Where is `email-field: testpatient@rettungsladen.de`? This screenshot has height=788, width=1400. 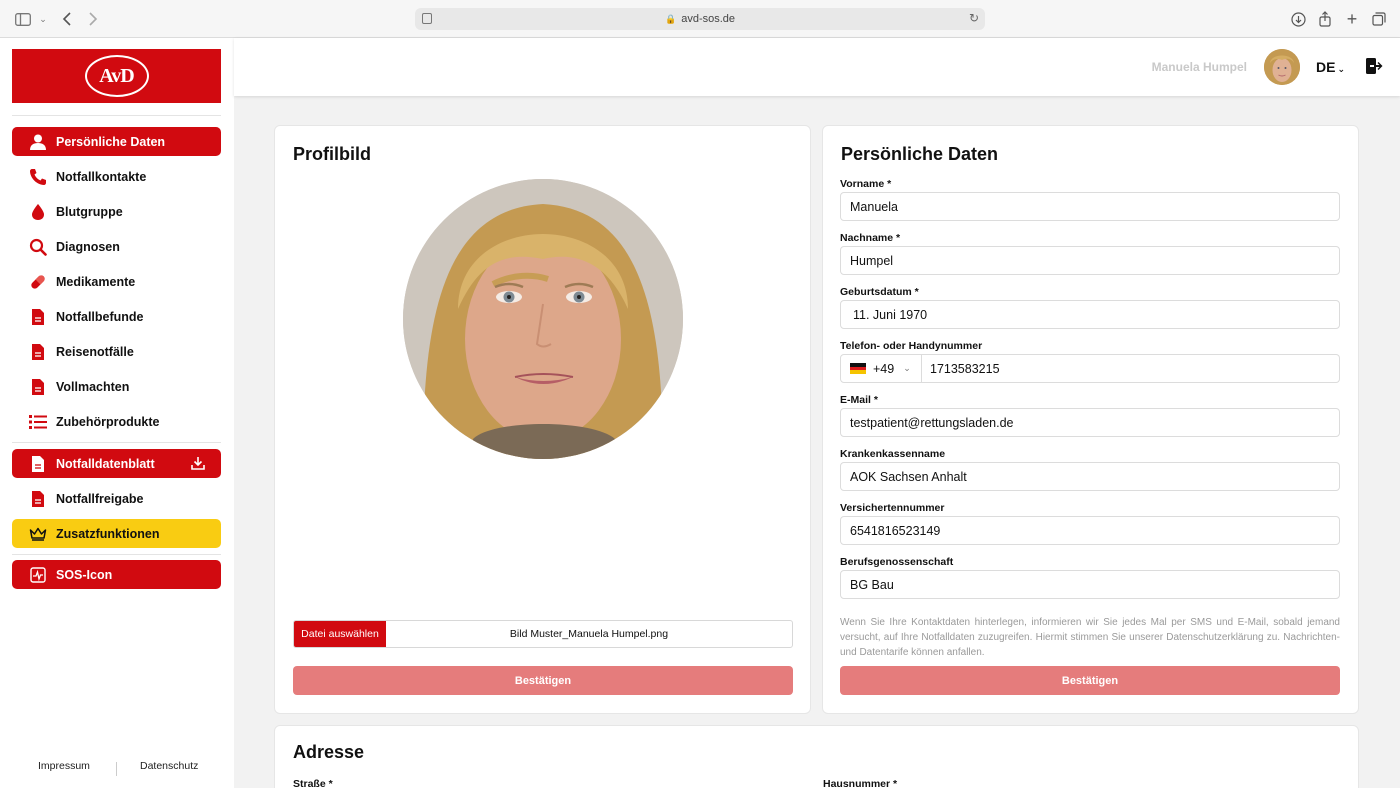
email-field: testpatient@rettungsladen.de is located at coordinates (1090, 422).